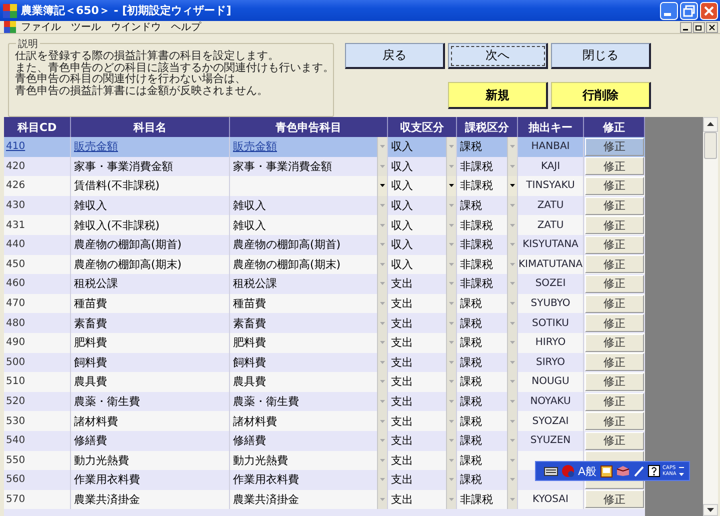 The image size is (720, 516). I want to click on window-title: 農業簿記＜650＞ - [初期設定ウィザード], so click(126, 10).